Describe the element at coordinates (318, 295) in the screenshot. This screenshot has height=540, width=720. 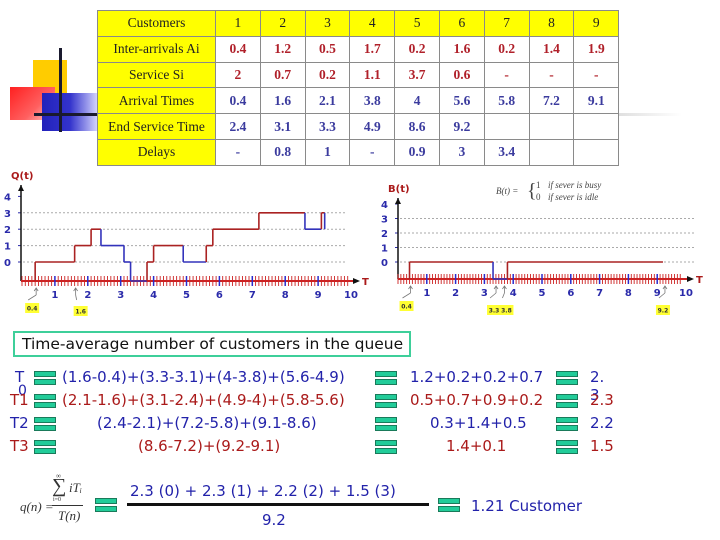
I see `x-tick-label: 9` at that location.